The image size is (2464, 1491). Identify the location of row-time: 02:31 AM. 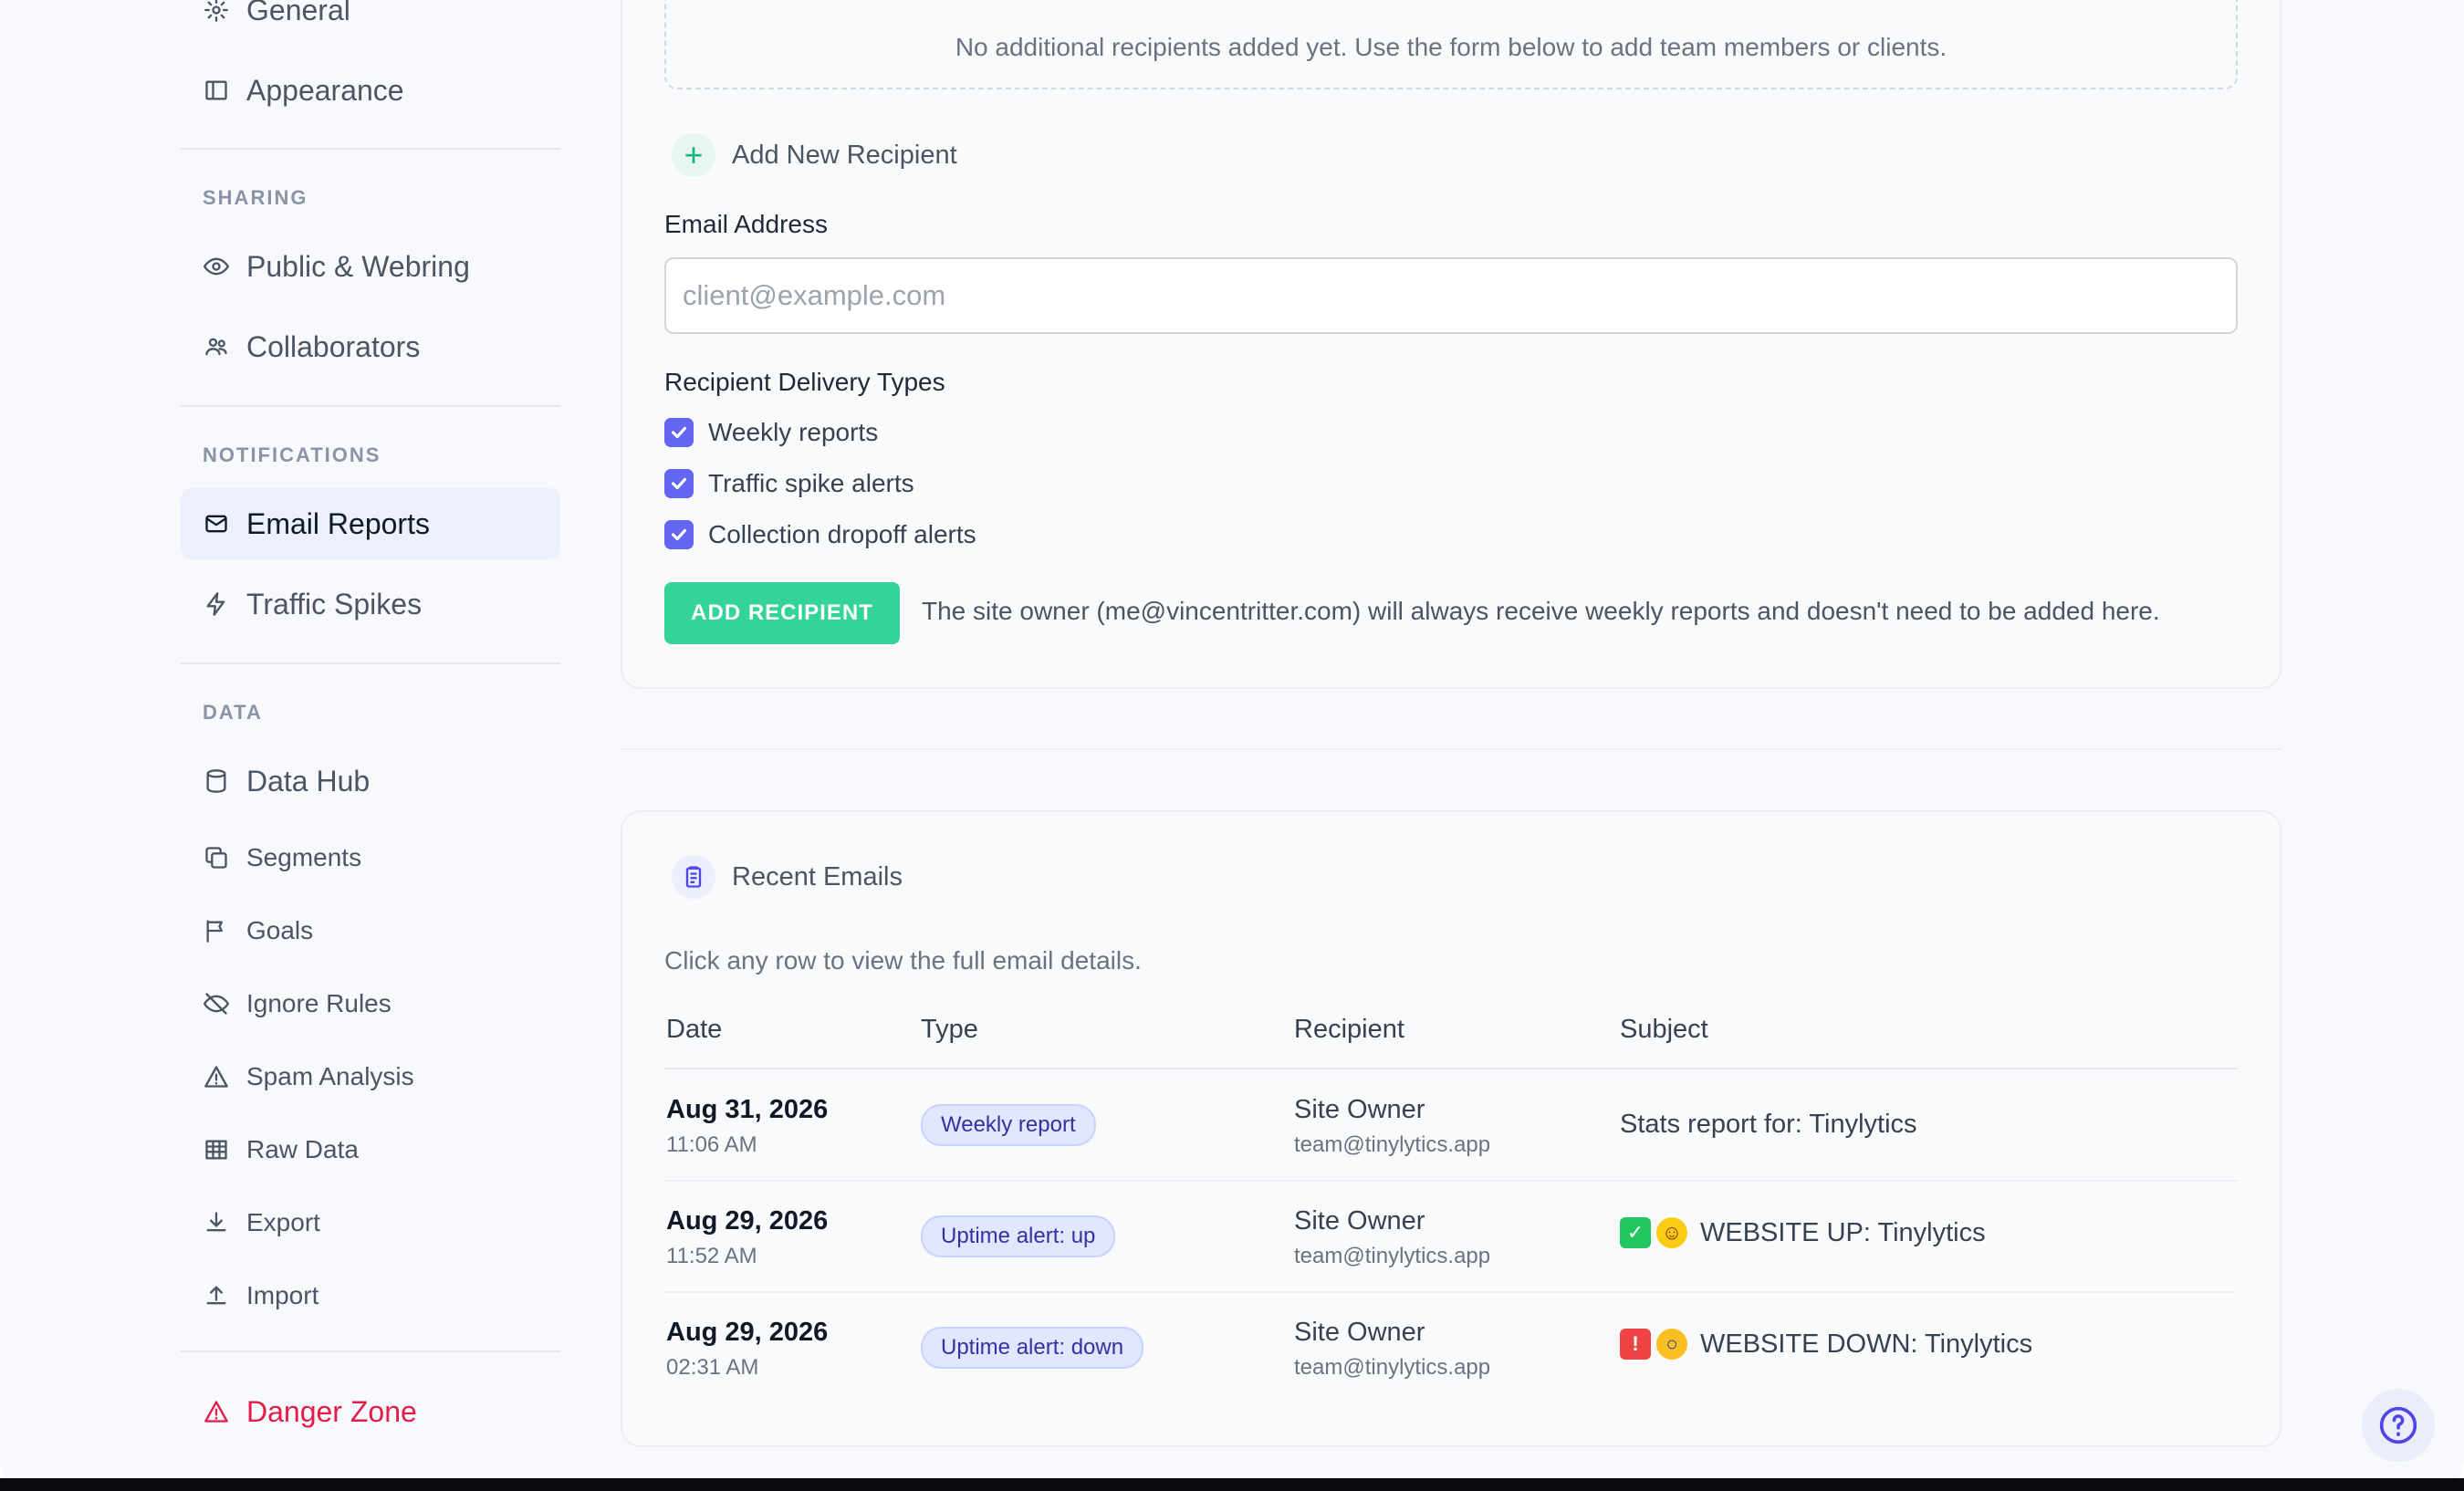
(712, 1367).